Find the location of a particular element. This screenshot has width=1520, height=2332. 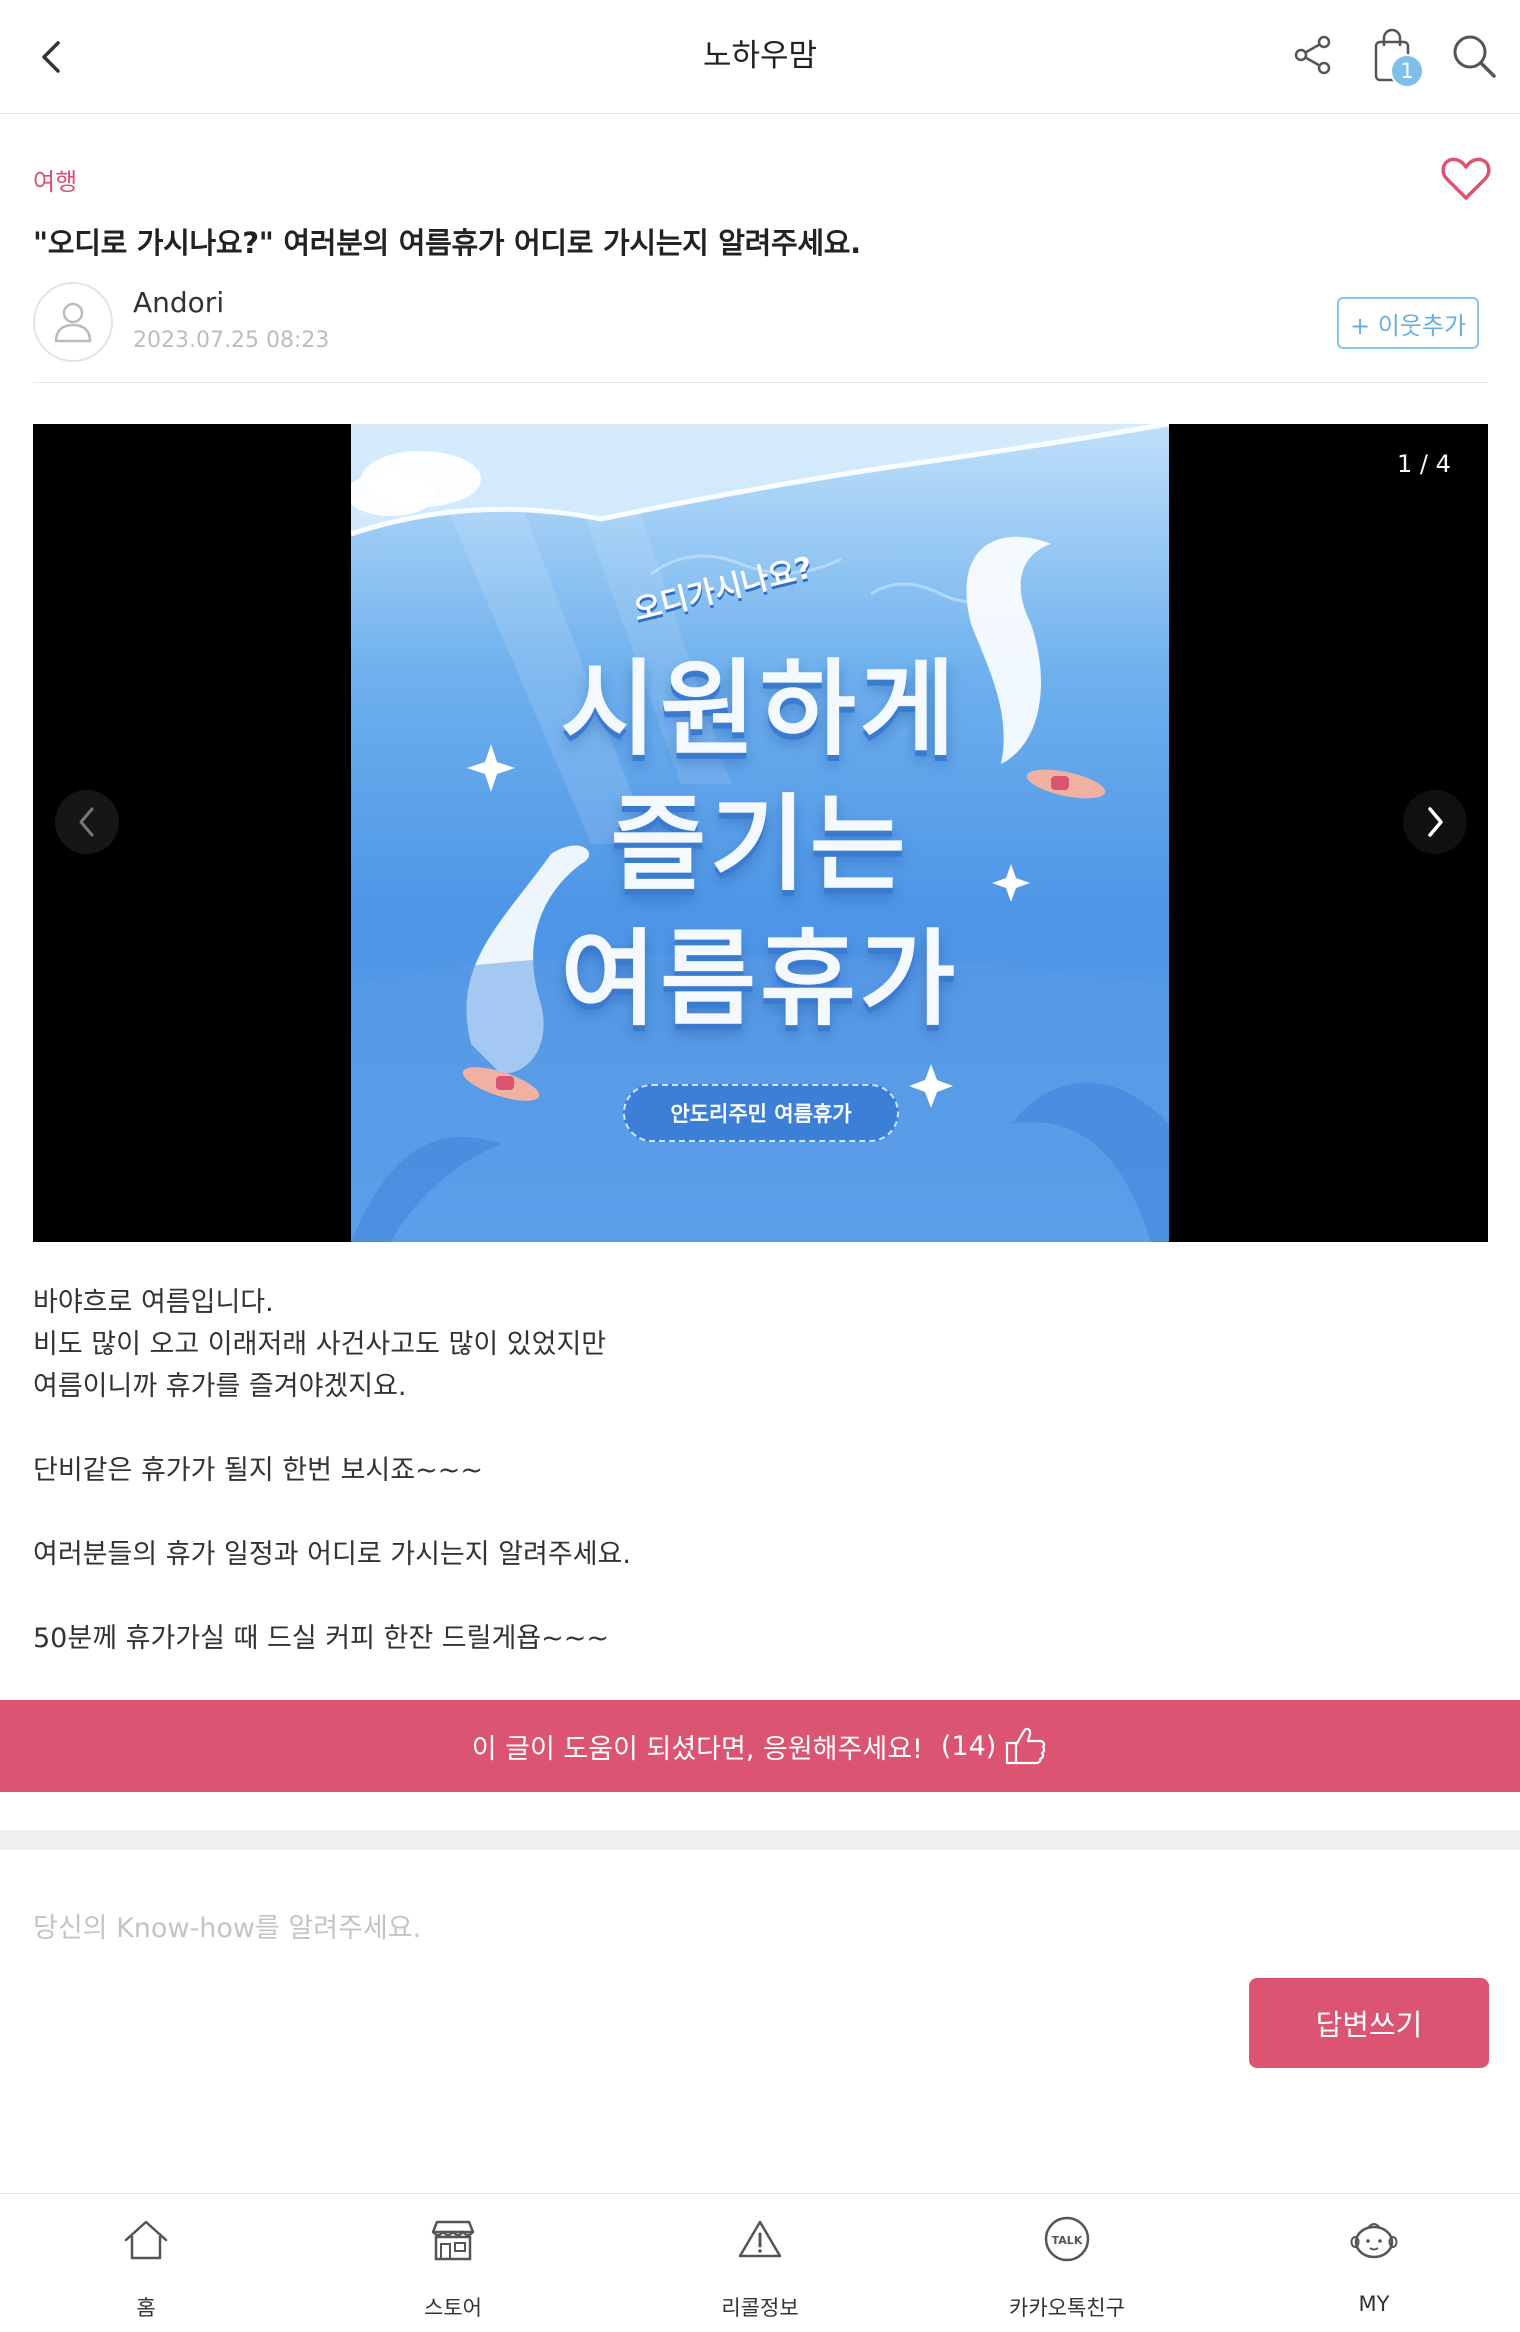

search-button is located at coordinates (1474, 56).